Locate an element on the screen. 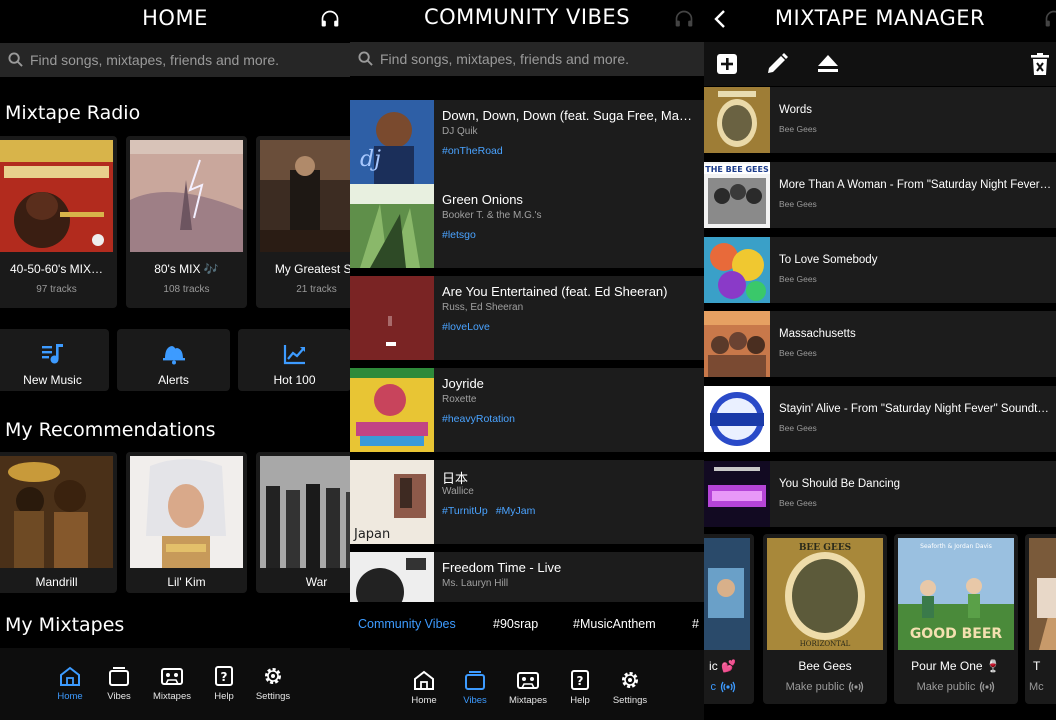 Image resolution: width=1056 pixels, height=720 pixels. tab-label: Help is located at coordinates (580, 700).